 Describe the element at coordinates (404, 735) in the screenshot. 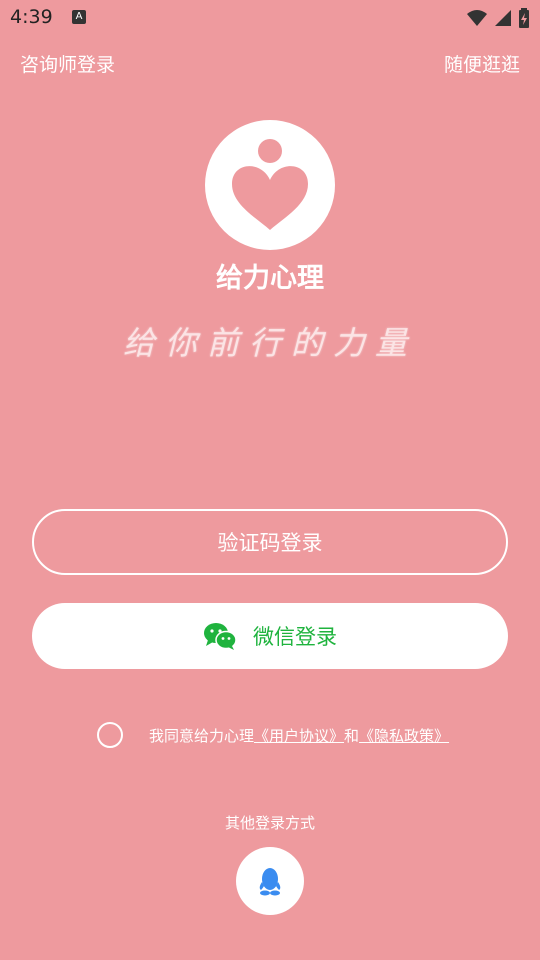

I see `privacy-policy-link: 《隐私政策》` at that location.